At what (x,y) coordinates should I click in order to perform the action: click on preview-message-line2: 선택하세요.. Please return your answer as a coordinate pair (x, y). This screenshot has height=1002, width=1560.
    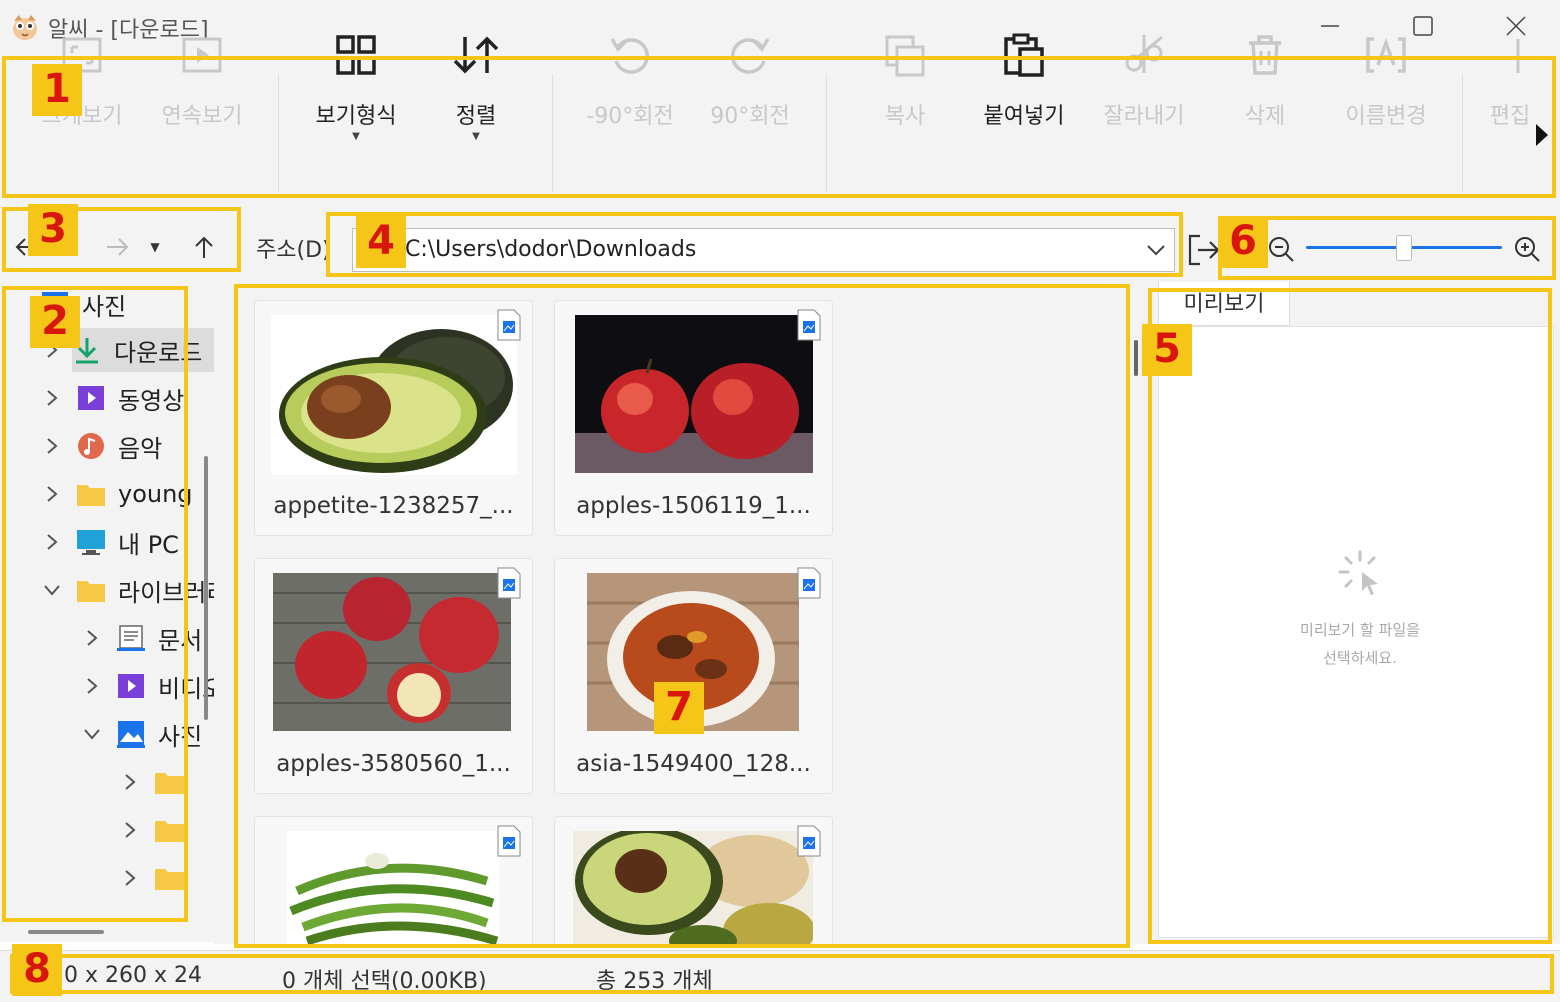
    Looking at the image, I should click on (1360, 658).